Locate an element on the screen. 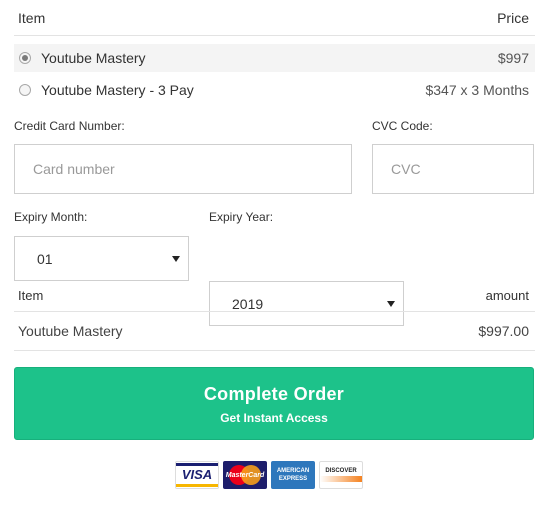 This screenshot has height=507, width=549. expiry-year-label: Expiry Year: is located at coordinates (241, 217).